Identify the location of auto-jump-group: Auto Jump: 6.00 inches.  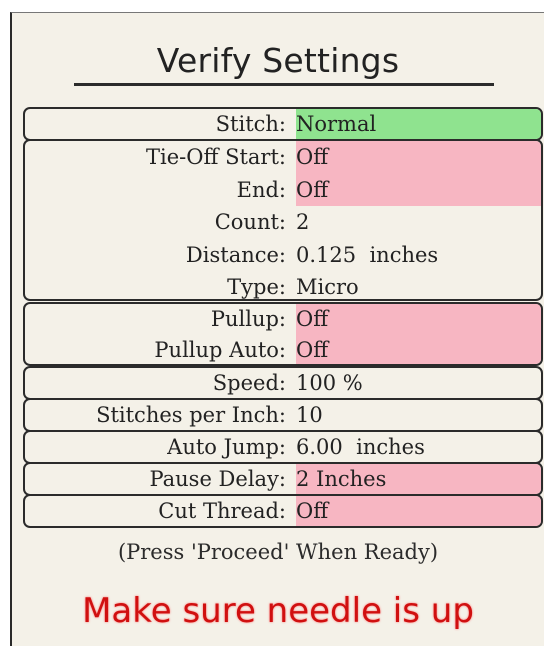
(283, 447).